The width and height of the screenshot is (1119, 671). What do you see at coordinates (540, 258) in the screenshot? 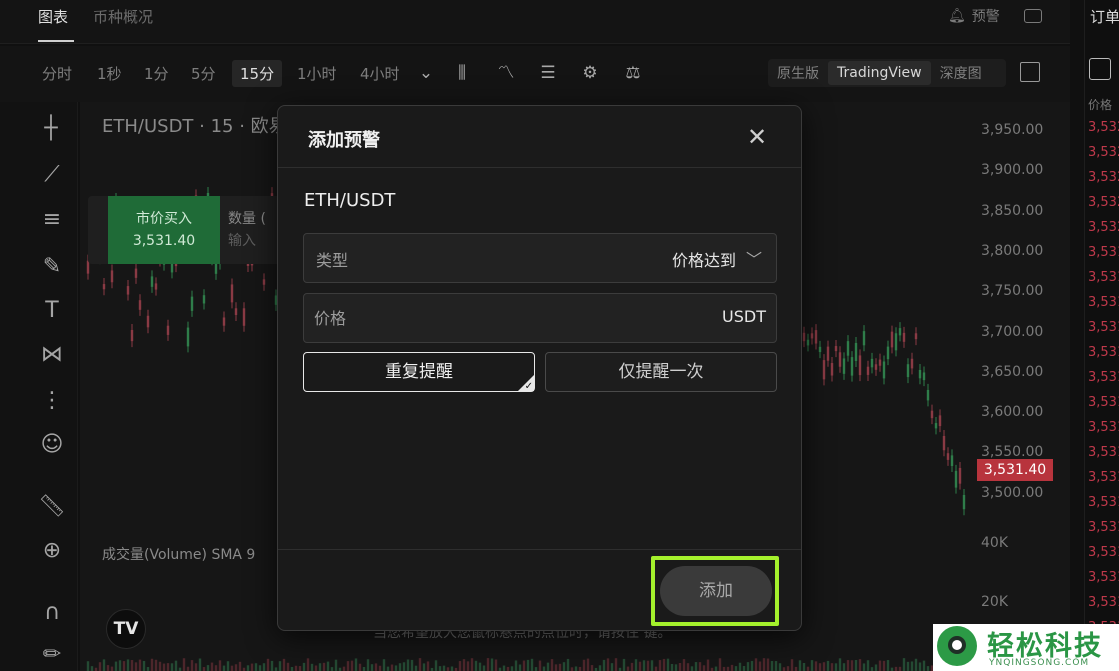
I see `alert-type-select: 类型 价格达到 ﹀` at bounding box center [540, 258].